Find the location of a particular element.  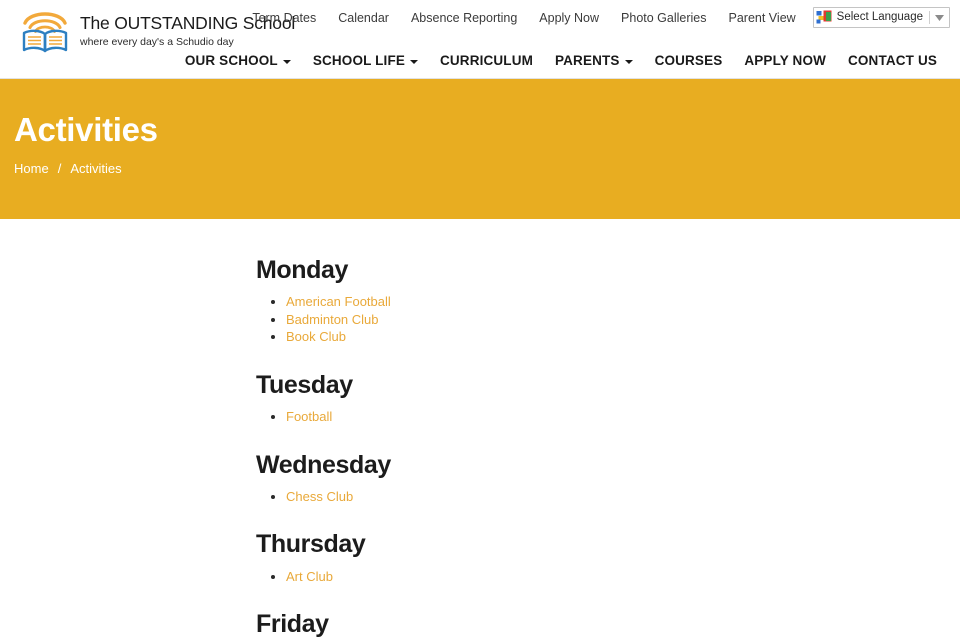

nav-item-our-school: OUR SCHOOL is located at coordinates (238, 60).